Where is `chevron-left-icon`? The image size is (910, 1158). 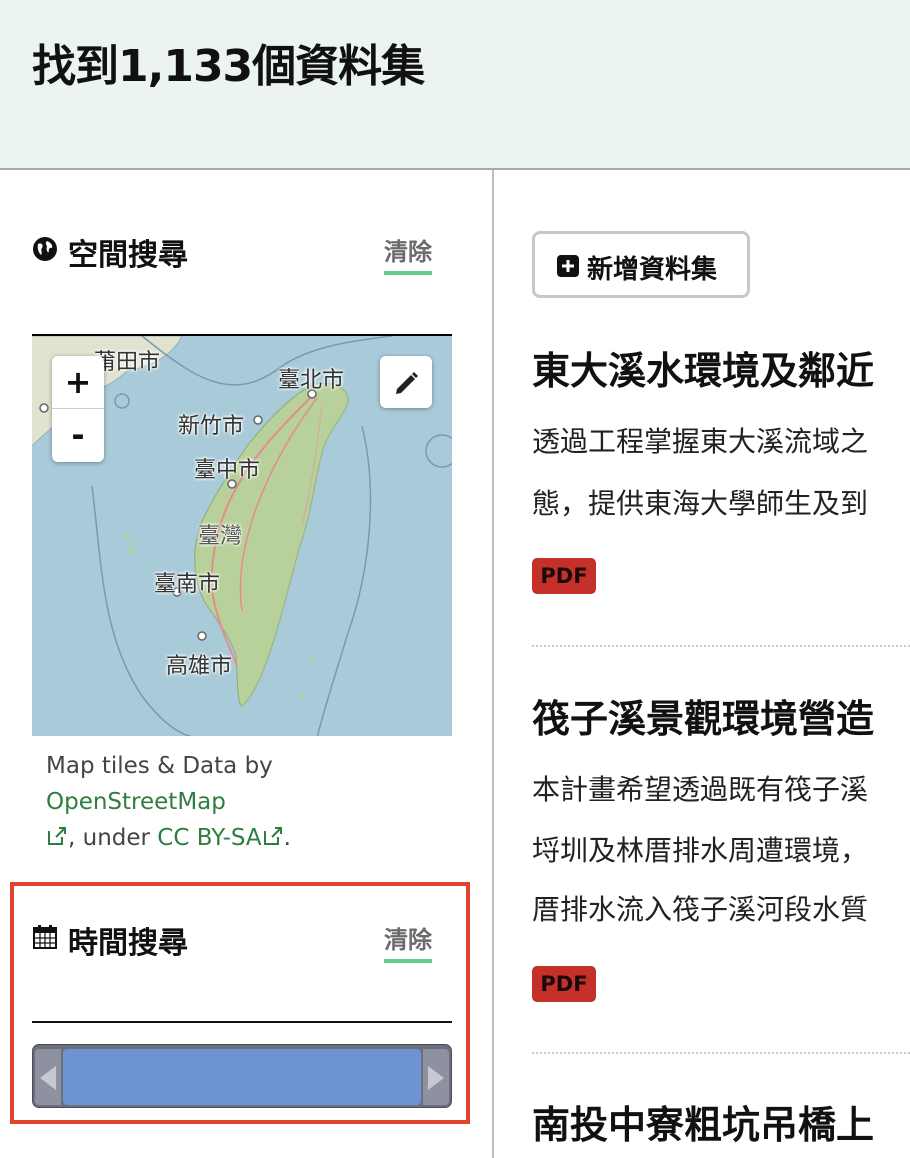 chevron-left-icon is located at coordinates (48, 1078).